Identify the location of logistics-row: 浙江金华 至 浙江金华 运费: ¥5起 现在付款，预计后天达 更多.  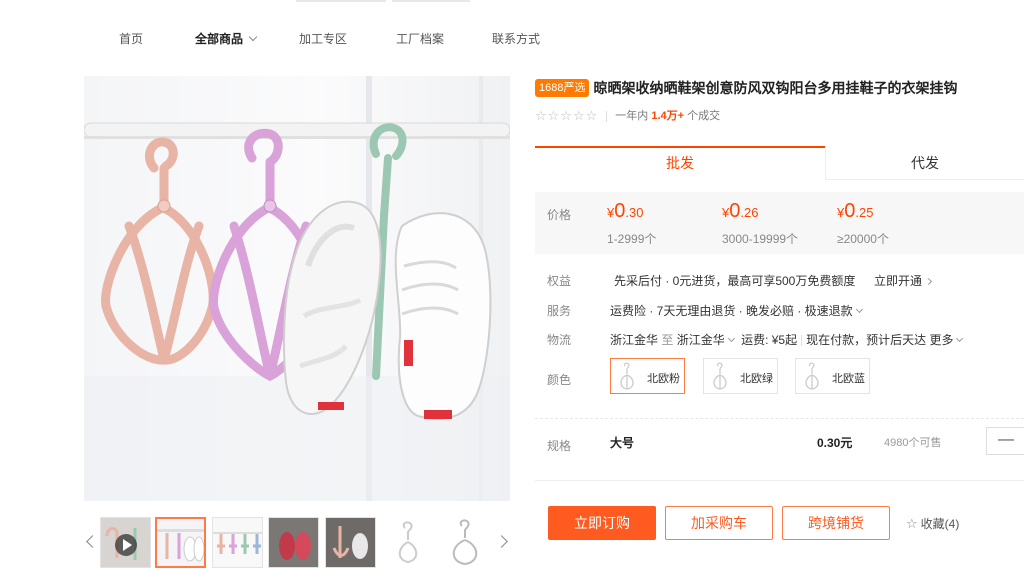
(788, 339).